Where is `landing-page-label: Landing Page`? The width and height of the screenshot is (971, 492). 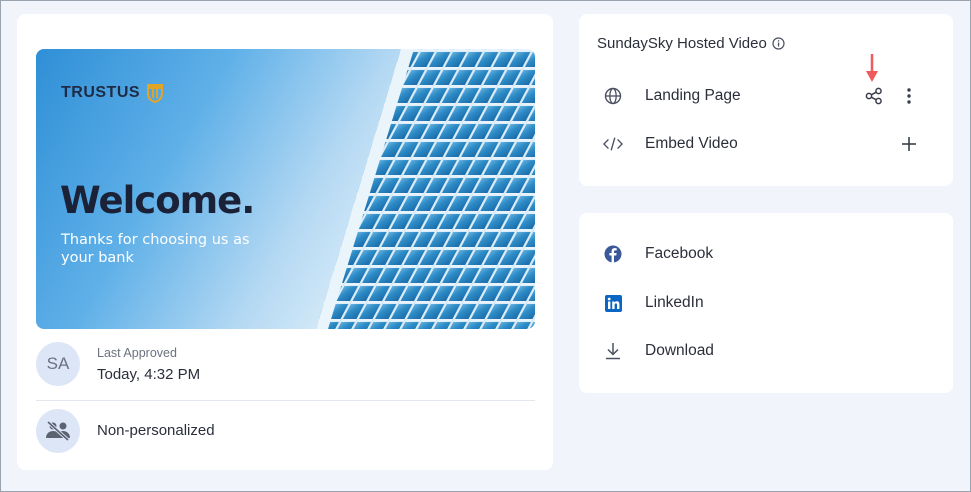
landing-page-label: Landing Page is located at coordinates (693, 96).